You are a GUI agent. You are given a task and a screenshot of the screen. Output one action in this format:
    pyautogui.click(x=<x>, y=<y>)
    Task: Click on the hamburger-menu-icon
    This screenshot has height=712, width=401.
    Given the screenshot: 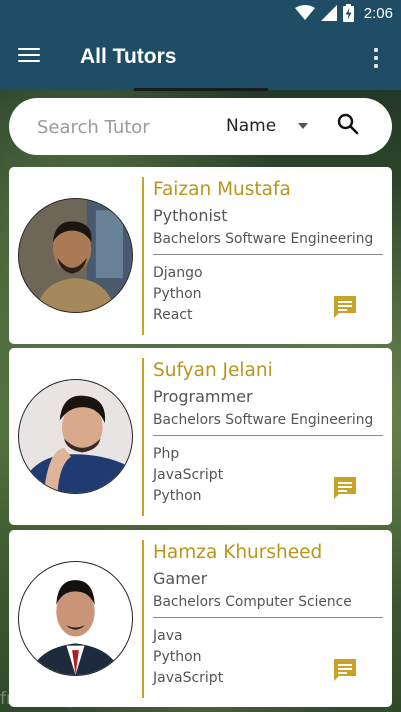 What is the action you would take?
    pyautogui.click(x=32, y=58)
    